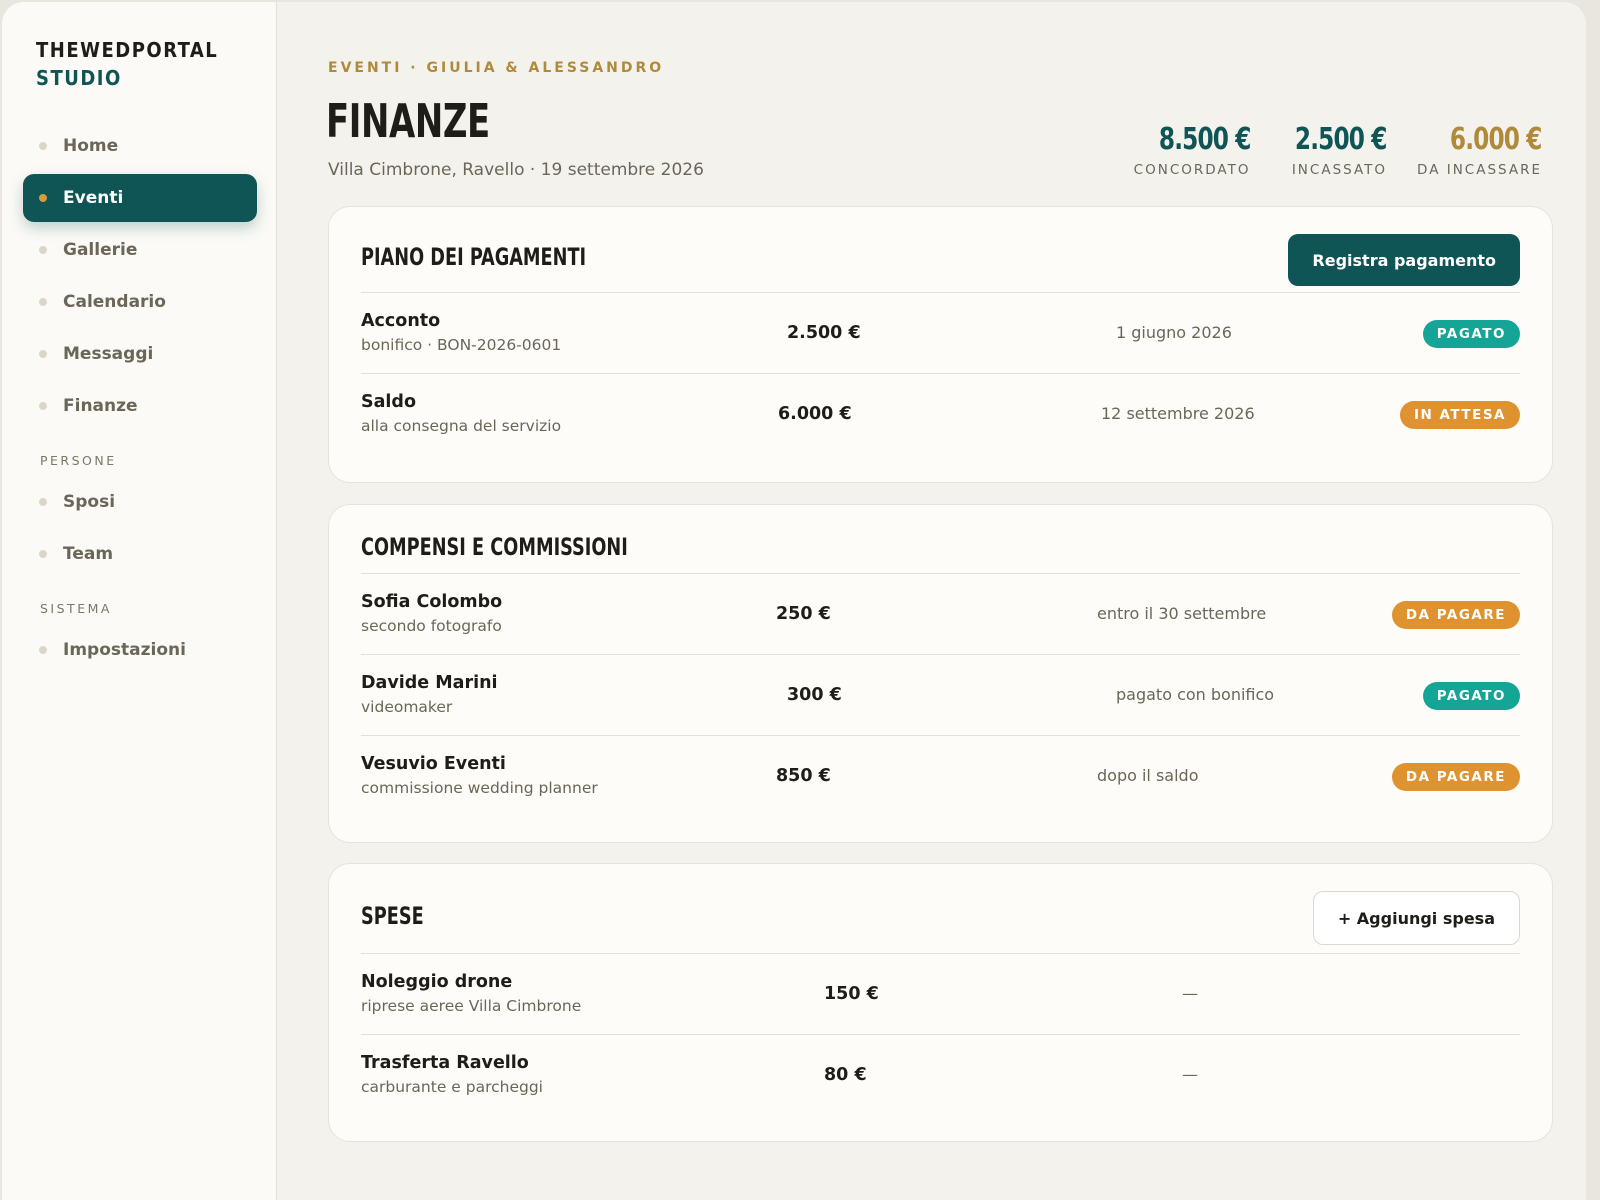 Image resolution: width=1600 pixels, height=1200 pixels. What do you see at coordinates (1178, 413) in the screenshot?
I see `row-date: 12 settembre 2026` at bounding box center [1178, 413].